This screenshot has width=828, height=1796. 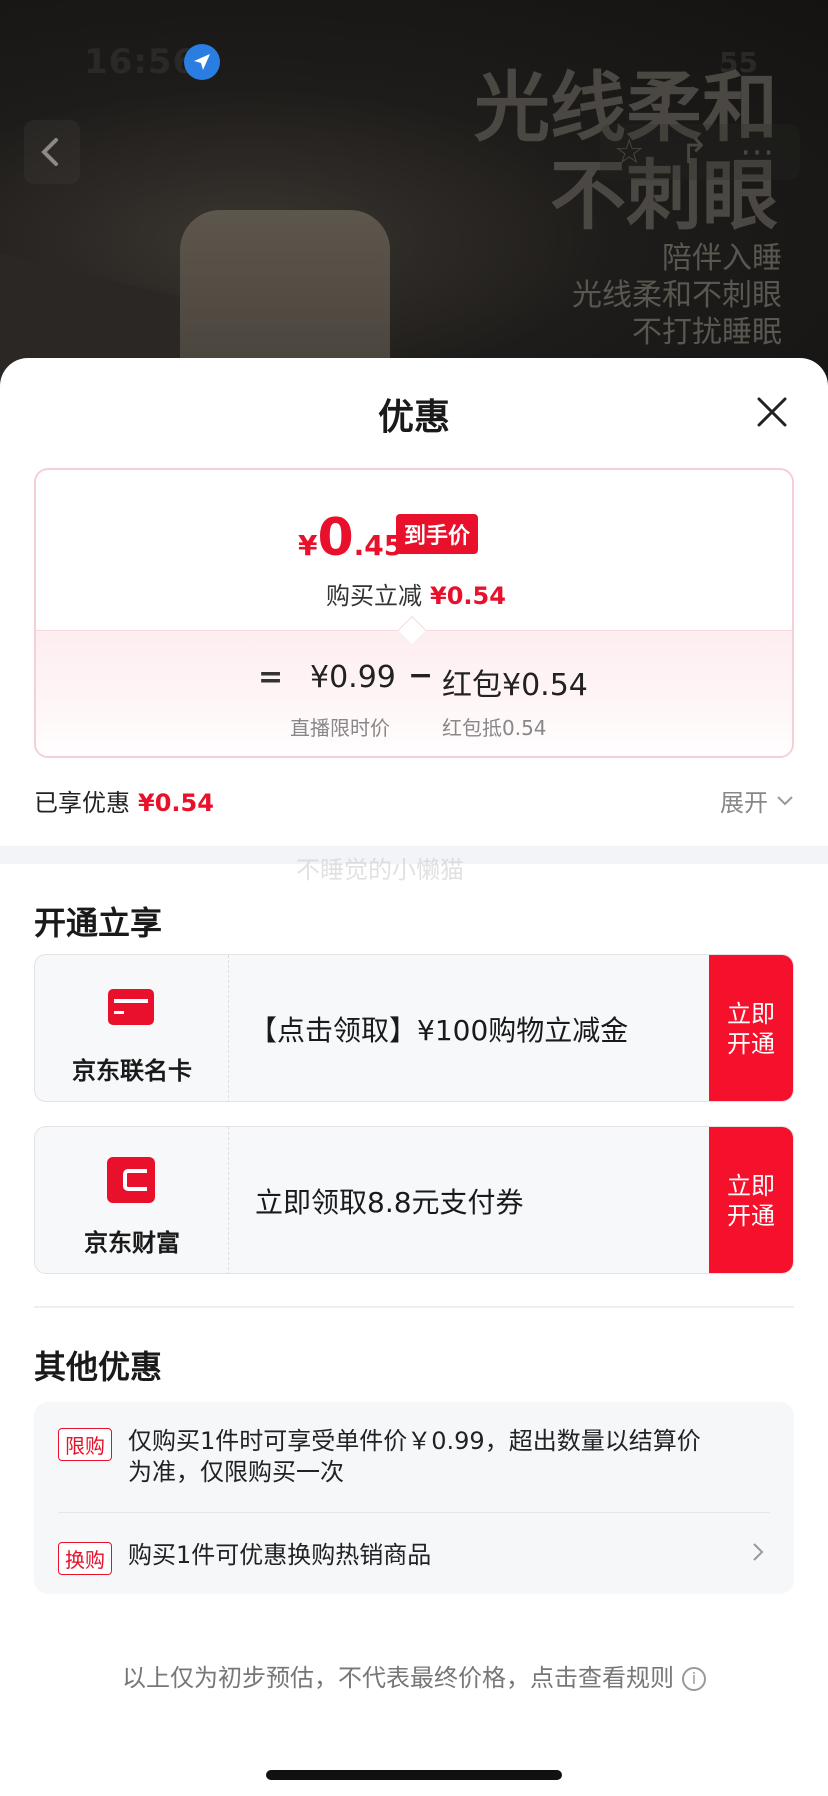 What do you see at coordinates (414, 1456) in the screenshot?
I see `limit-text: 仅购买1件时可享受单件价￥0.99，超出数量以结算价 为准，仅限购买一次` at bounding box center [414, 1456].